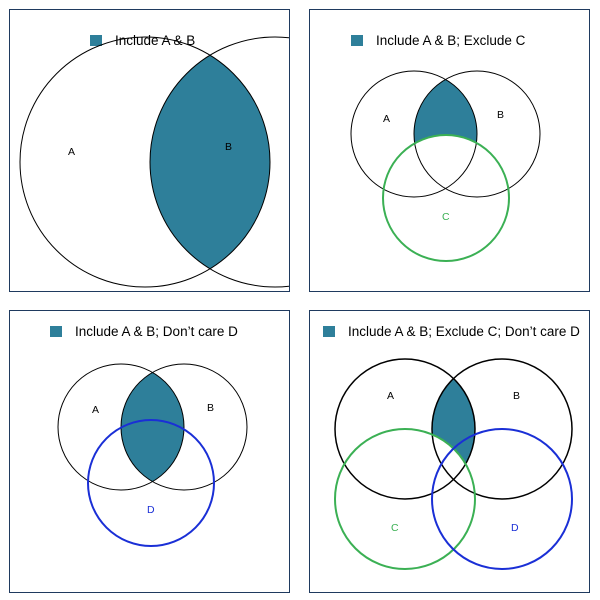  Describe the element at coordinates (453, 464) in the screenshot. I see `venn-diagram: A B C D` at that location.